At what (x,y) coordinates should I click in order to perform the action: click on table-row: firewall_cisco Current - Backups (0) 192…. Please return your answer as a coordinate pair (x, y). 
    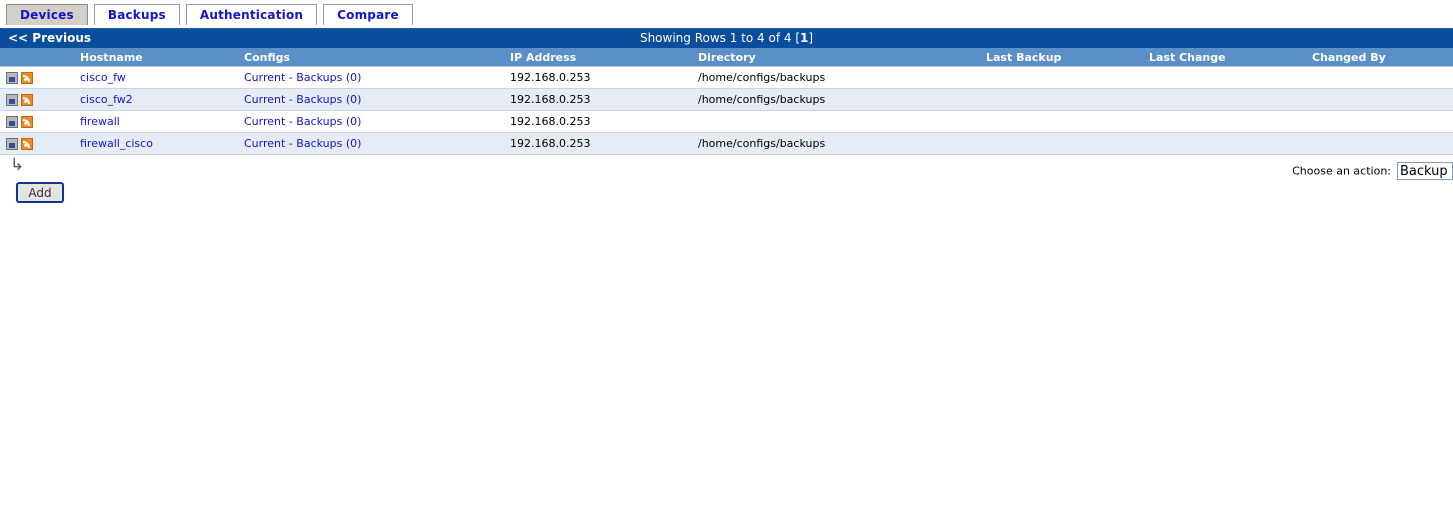
    Looking at the image, I should click on (726, 143).